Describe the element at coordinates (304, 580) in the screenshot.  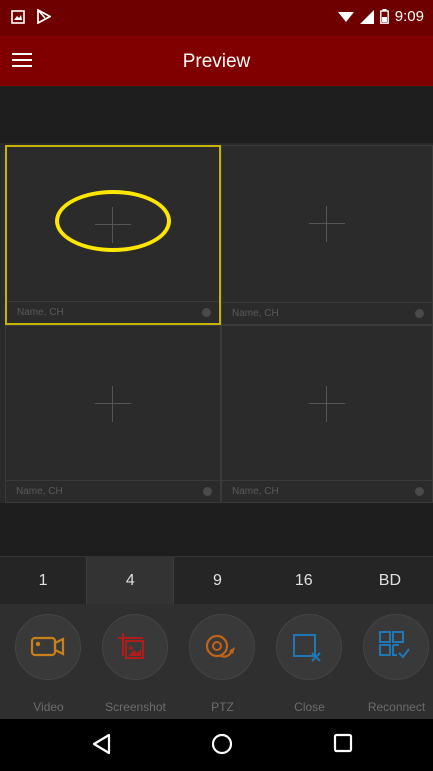
I see `split-16-button: 16` at that location.